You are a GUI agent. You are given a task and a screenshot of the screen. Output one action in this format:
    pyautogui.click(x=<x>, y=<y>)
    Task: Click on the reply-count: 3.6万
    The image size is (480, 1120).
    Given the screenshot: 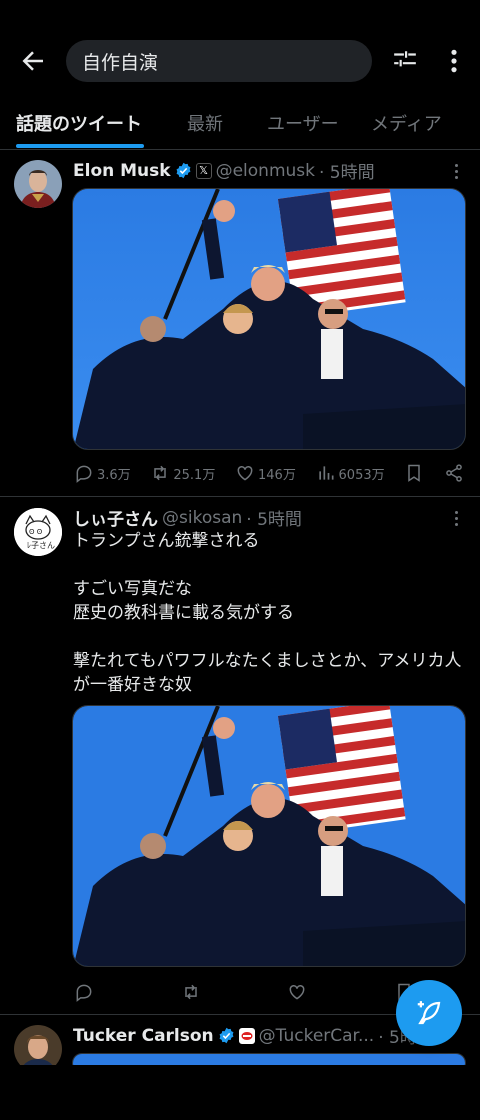 What is the action you would take?
    pyautogui.click(x=114, y=475)
    